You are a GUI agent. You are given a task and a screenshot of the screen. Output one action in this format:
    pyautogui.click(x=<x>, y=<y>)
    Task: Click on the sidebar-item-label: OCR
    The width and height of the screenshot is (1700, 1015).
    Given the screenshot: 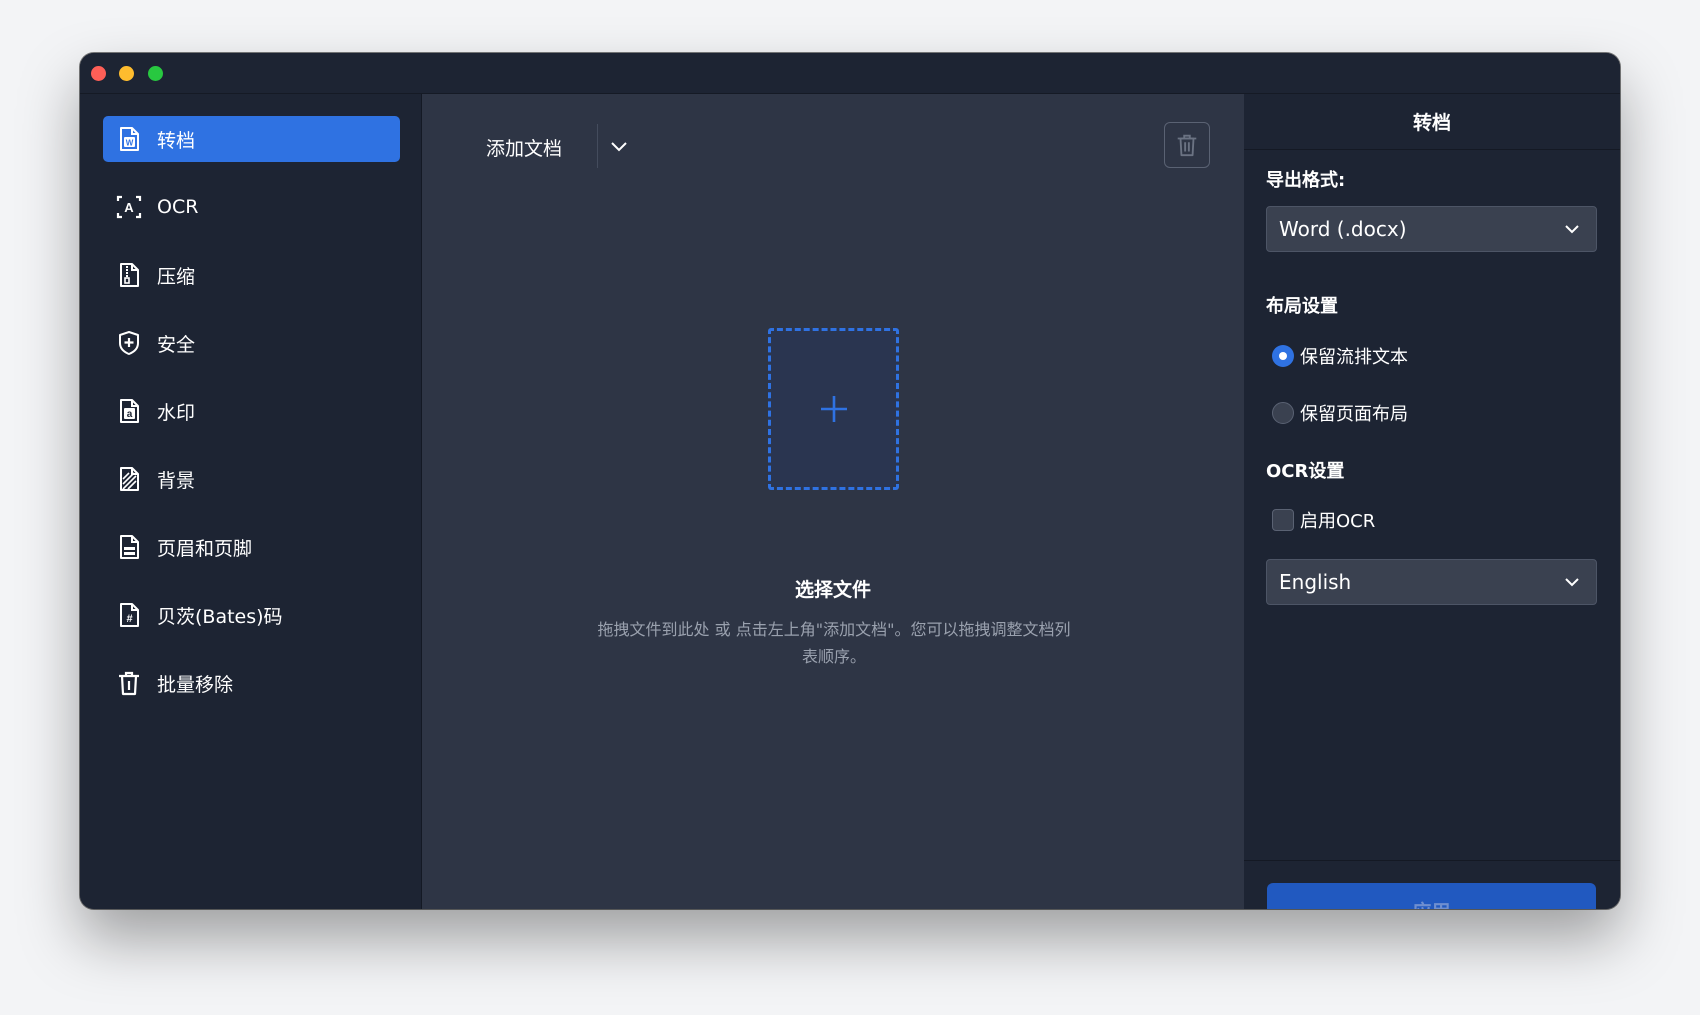 What is the action you would take?
    pyautogui.click(x=178, y=207)
    